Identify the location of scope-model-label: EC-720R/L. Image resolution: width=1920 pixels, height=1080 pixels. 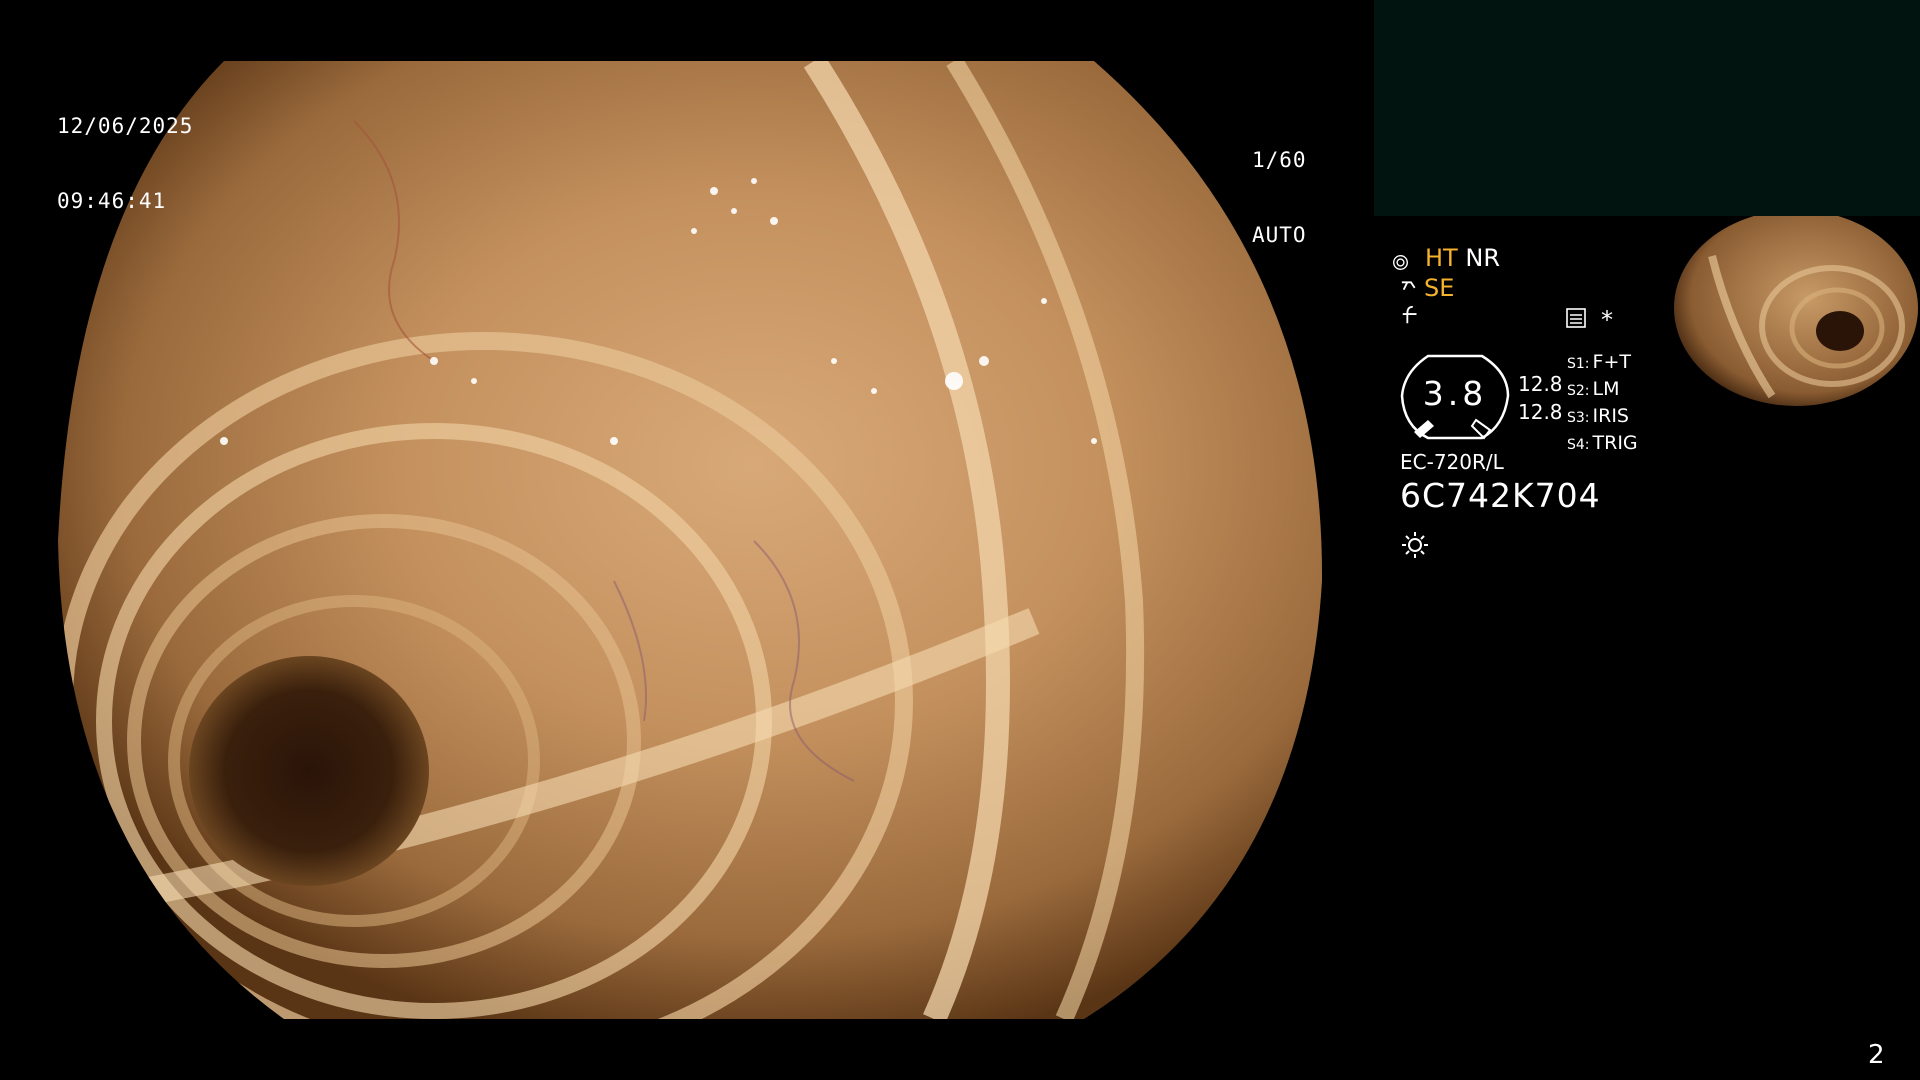
(1452, 462).